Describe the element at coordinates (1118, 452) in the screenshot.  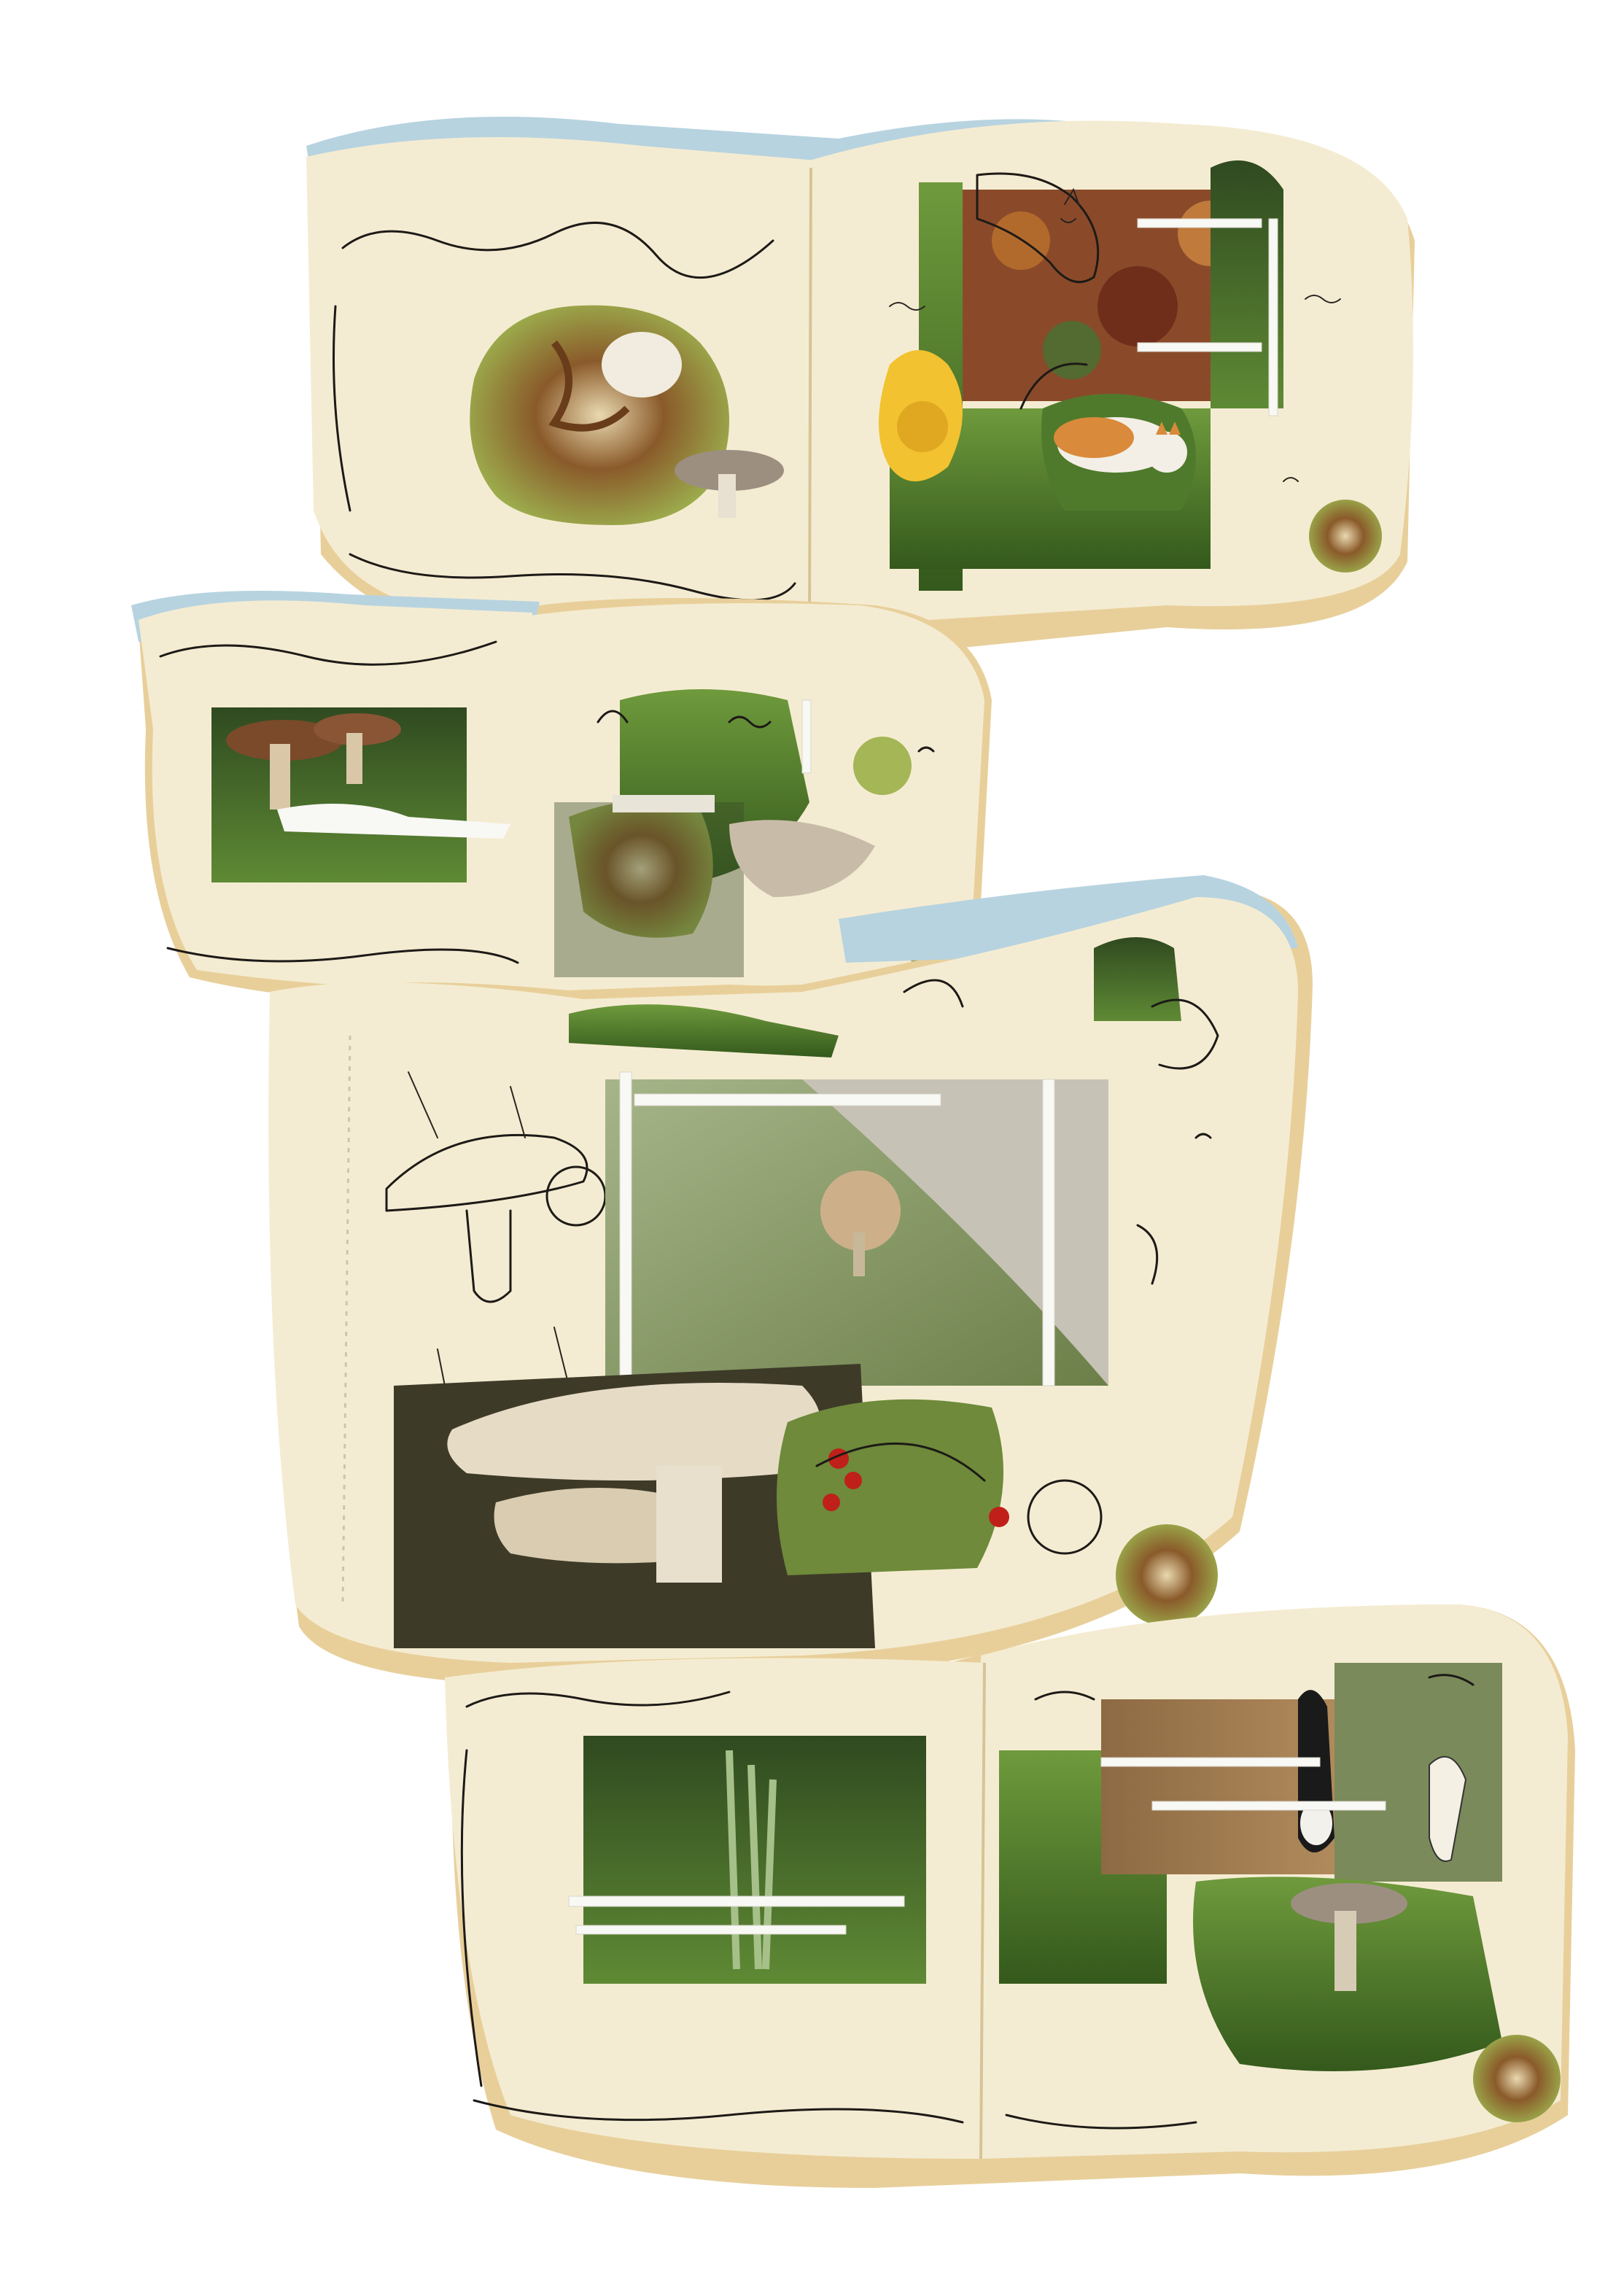
I see `ginger-cat-photo` at that location.